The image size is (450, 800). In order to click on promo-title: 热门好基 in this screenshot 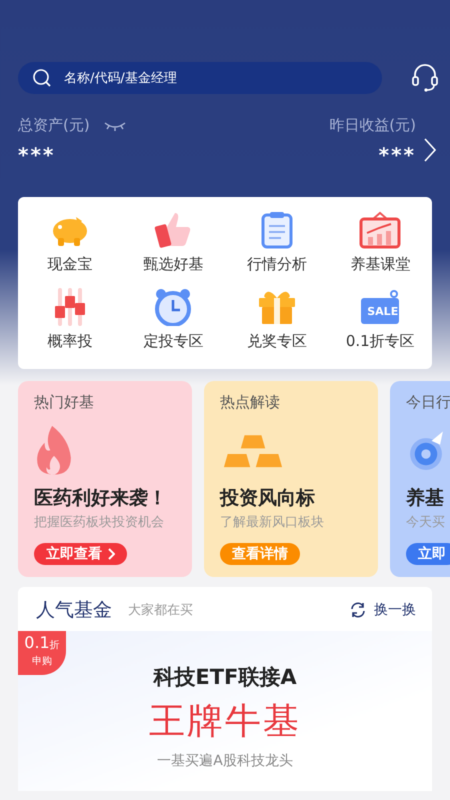, I will do `click(64, 402)`.